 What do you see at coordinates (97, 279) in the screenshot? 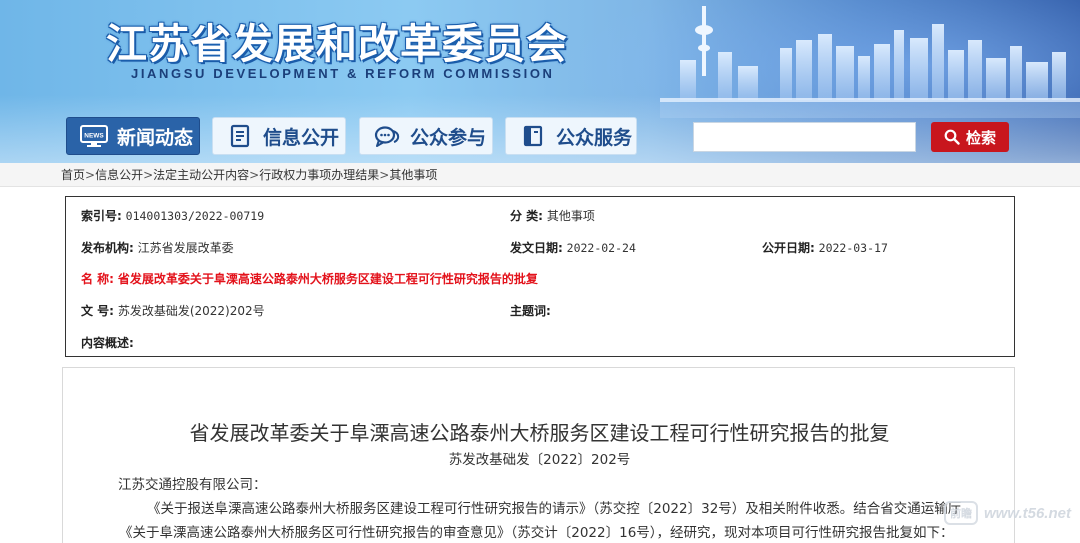
I see `name-label: 名 称:` at bounding box center [97, 279].